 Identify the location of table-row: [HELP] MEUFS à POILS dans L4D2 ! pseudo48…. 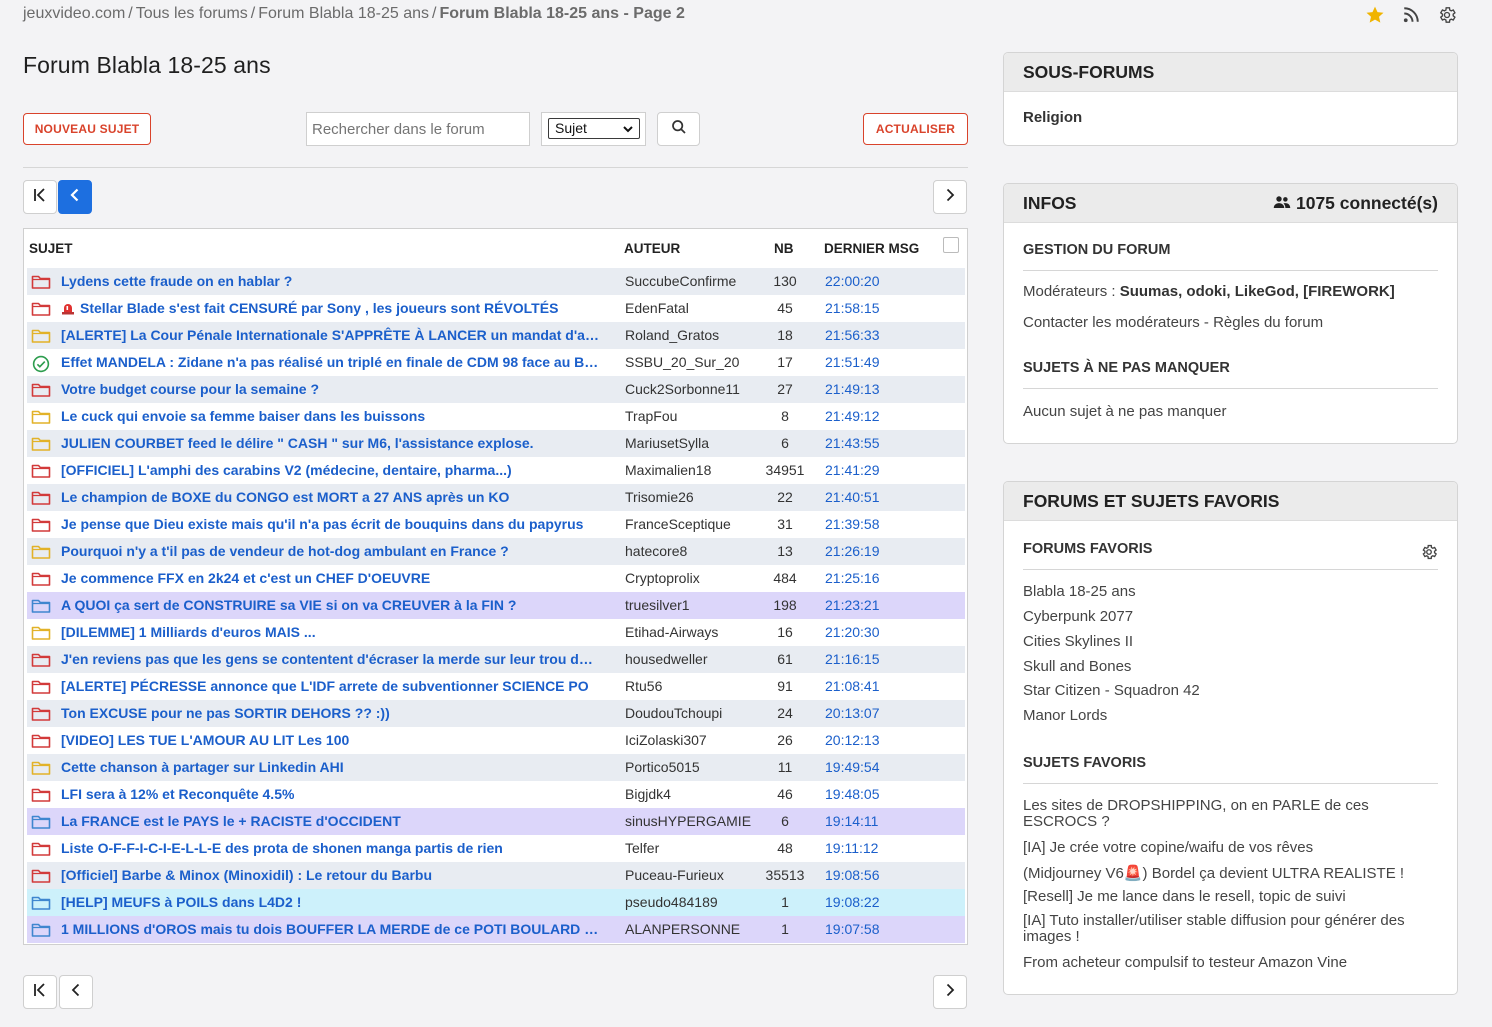
(496, 902).